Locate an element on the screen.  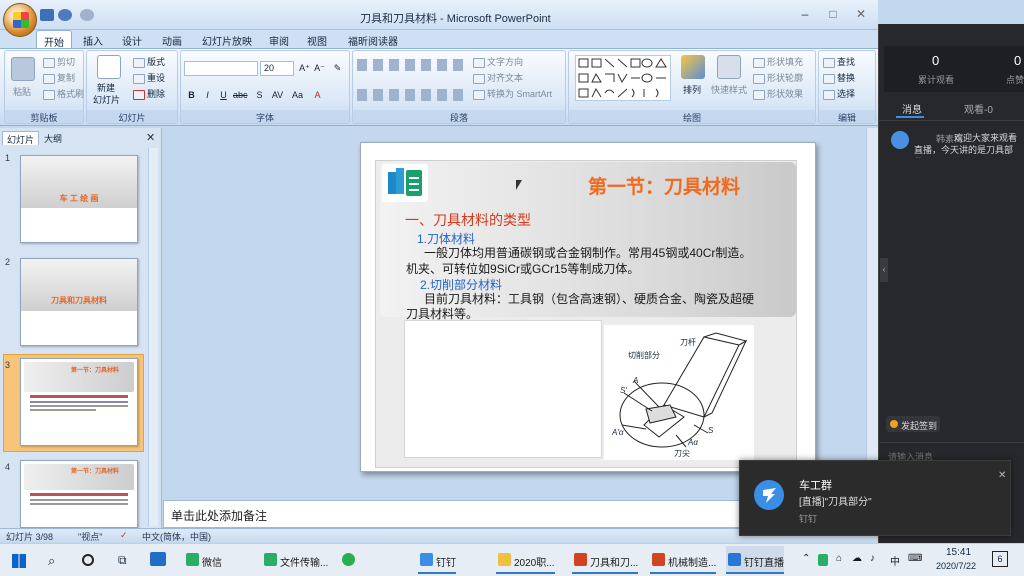
close-icon: ✕ is located at coordinates (861, 15).